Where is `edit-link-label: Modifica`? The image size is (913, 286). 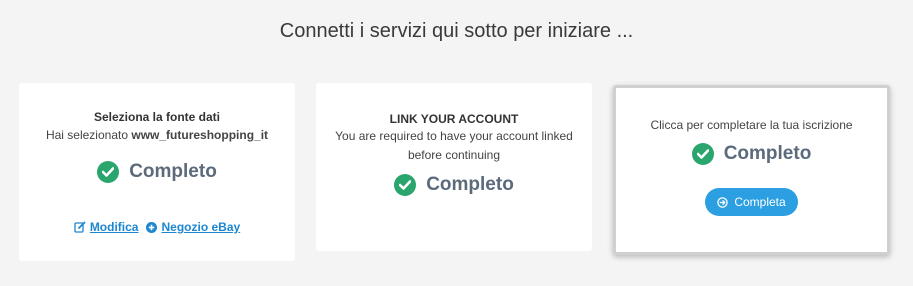 edit-link-label: Modifica is located at coordinates (114, 227).